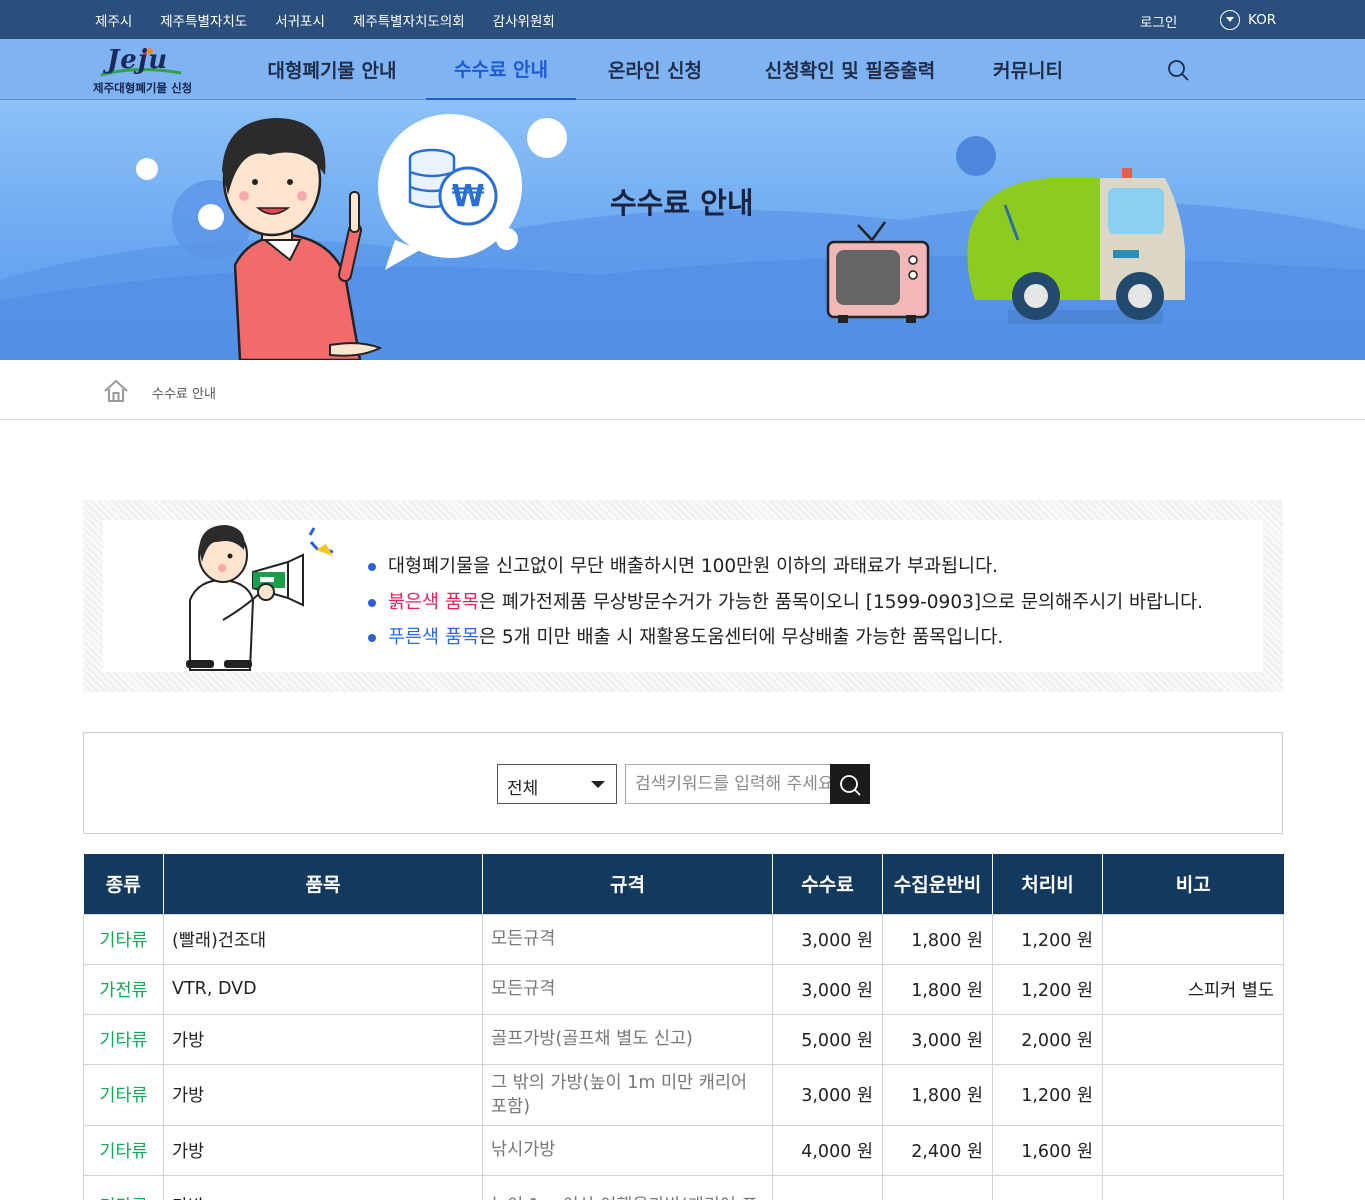  What do you see at coordinates (501, 69) in the screenshot?
I see `nav-item-fee-guide: 수수료 안내` at bounding box center [501, 69].